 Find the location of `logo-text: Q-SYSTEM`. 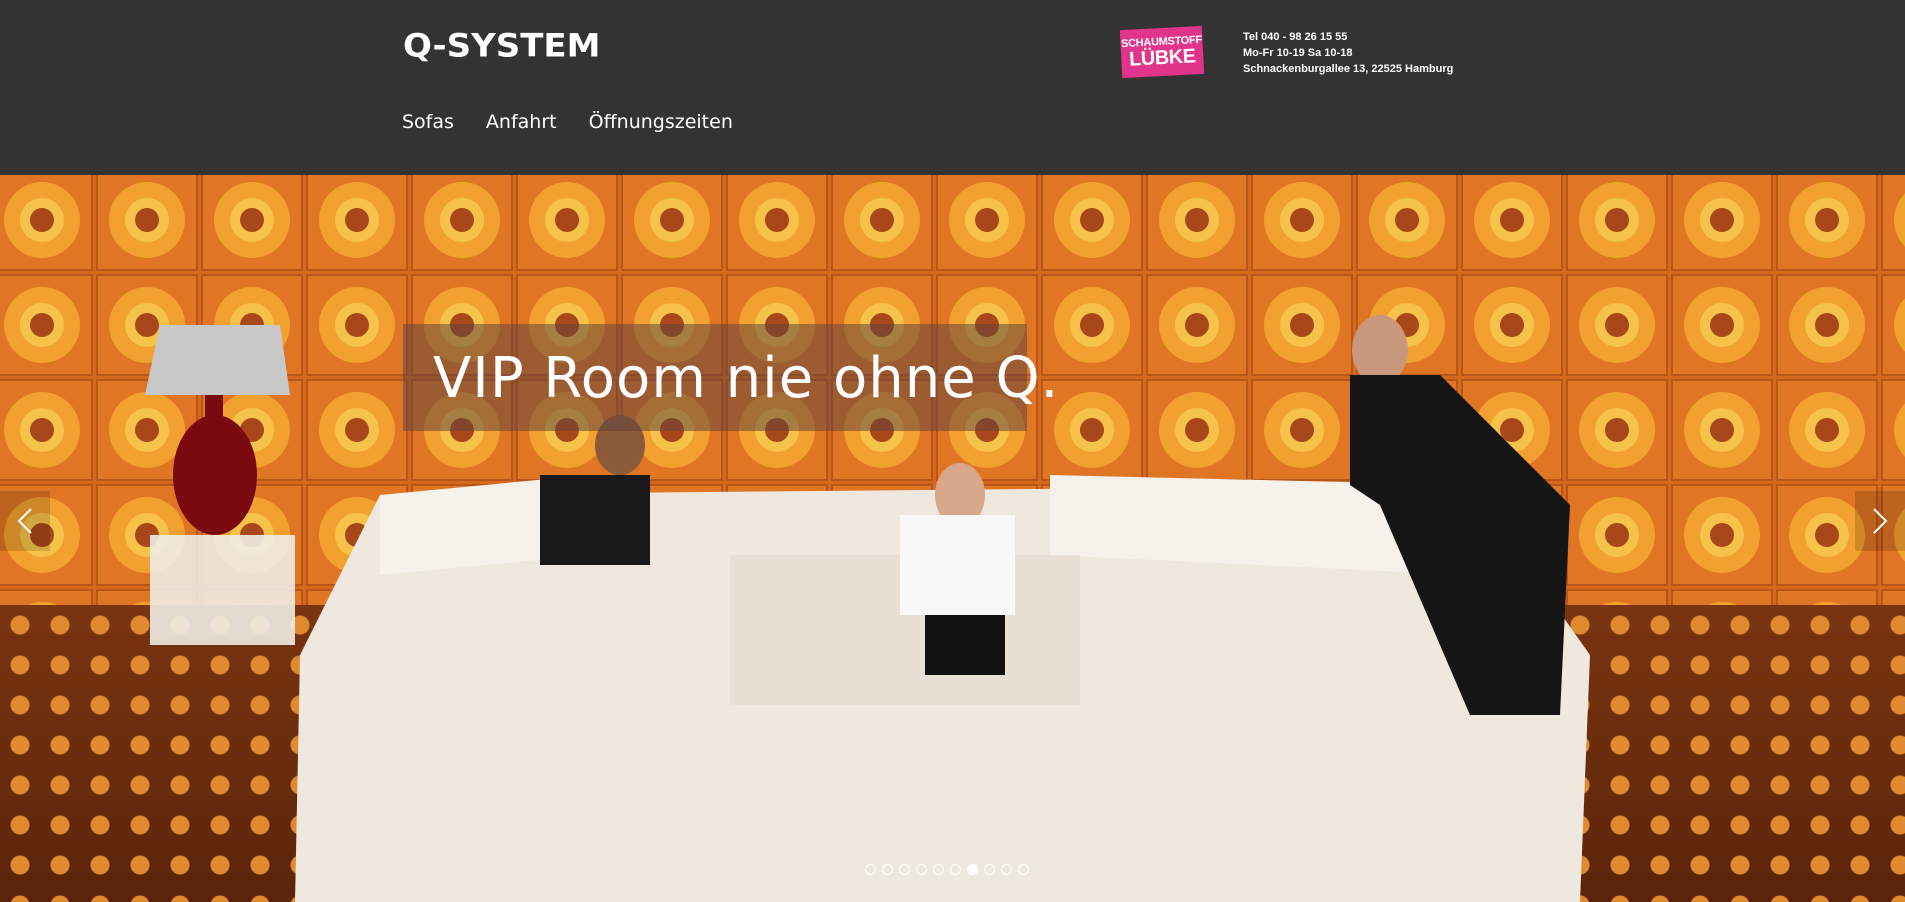

logo-text: Q-SYSTEM is located at coordinates (502, 46).